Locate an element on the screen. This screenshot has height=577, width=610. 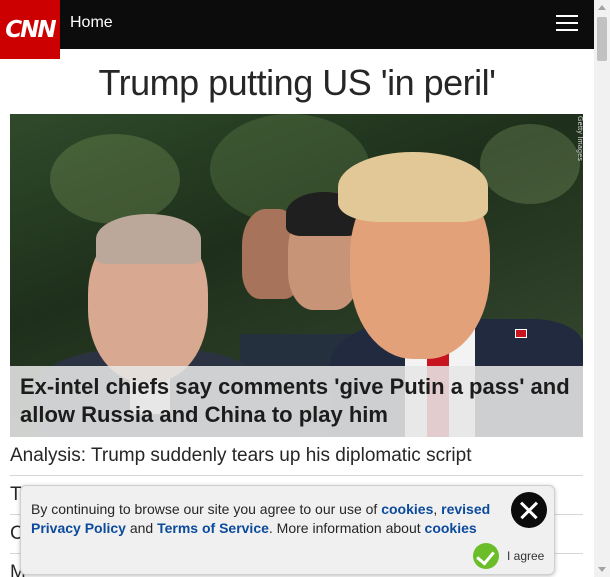
scroll-down-arrow-icon is located at coordinates (602, 569).